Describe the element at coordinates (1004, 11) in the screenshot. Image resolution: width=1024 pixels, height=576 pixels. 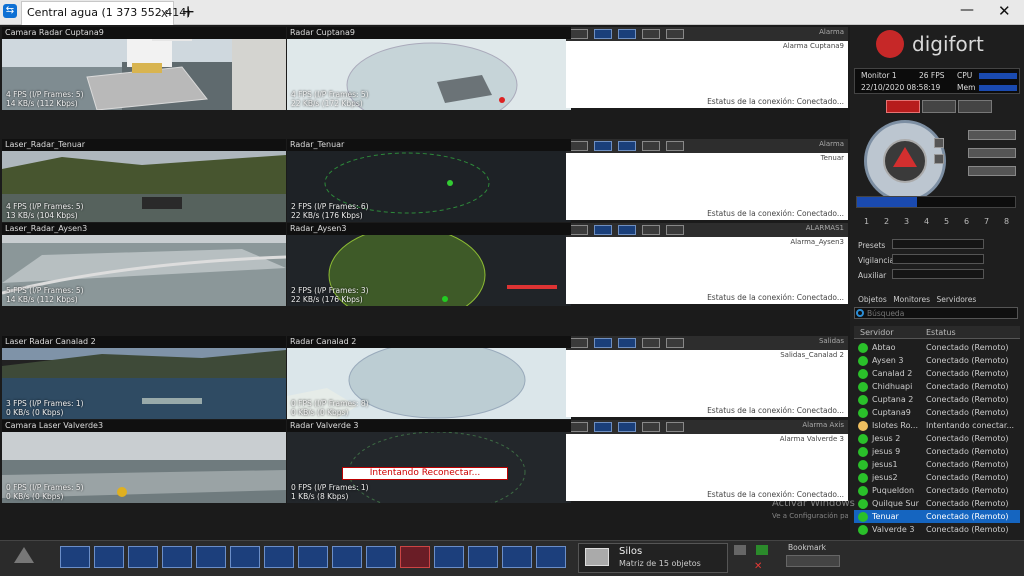
I see `close-window-button: ✕` at that location.